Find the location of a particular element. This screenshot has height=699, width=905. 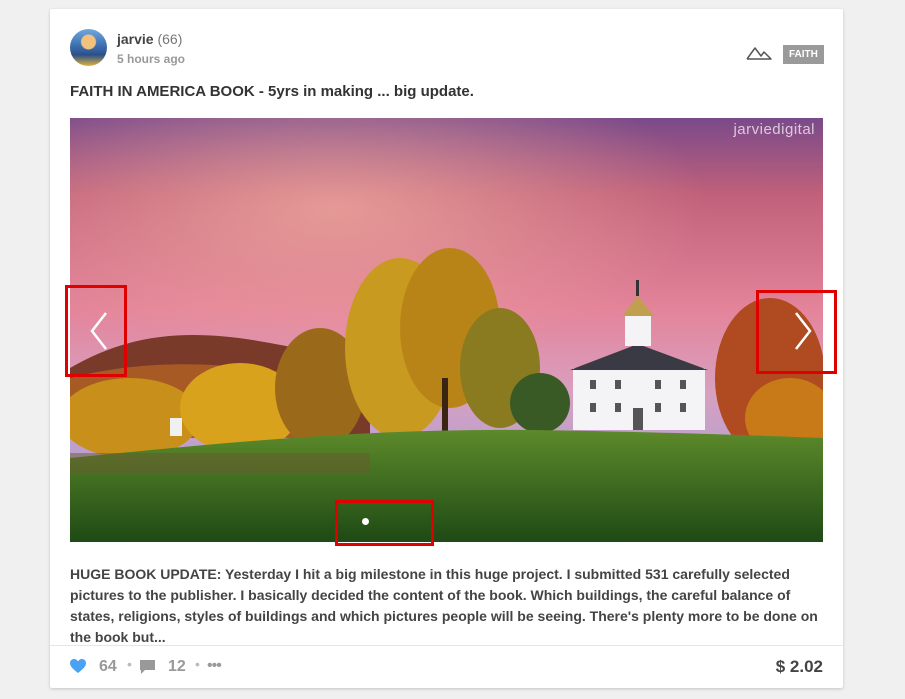

author-reputation: (66) is located at coordinates (170, 39).